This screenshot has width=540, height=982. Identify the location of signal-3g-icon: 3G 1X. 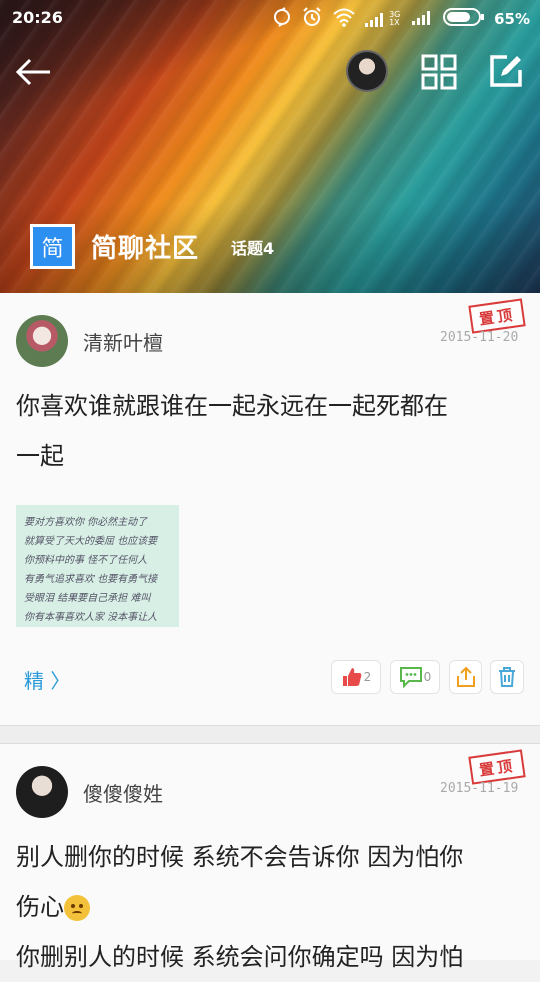
(384, 19).